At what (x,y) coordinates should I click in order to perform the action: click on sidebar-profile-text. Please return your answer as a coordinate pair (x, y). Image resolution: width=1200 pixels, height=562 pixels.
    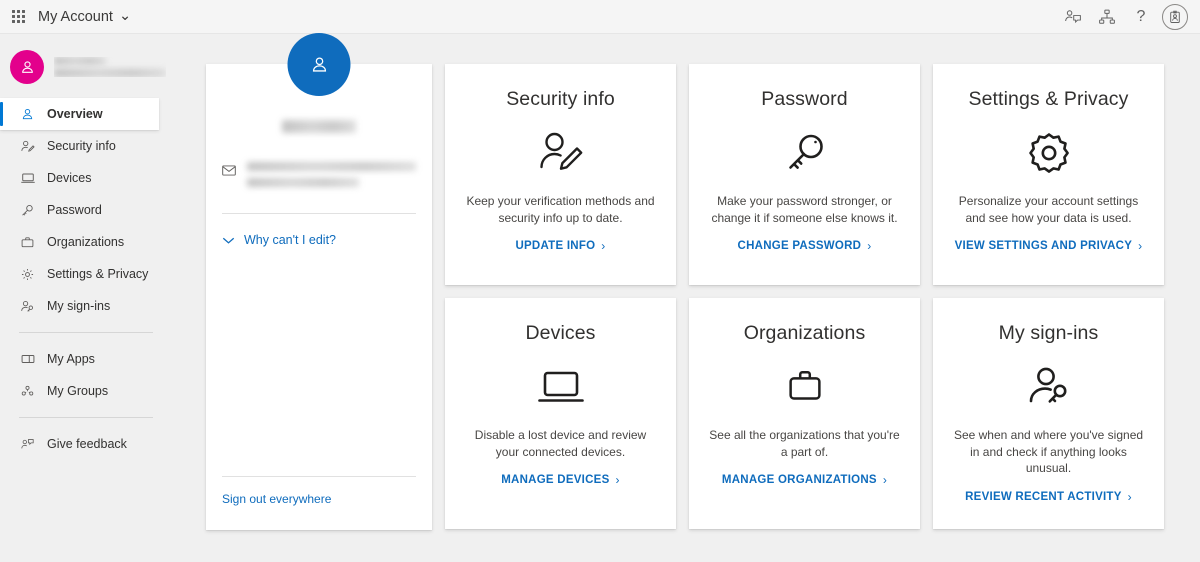
    Looking at the image, I should click on (110, 67).